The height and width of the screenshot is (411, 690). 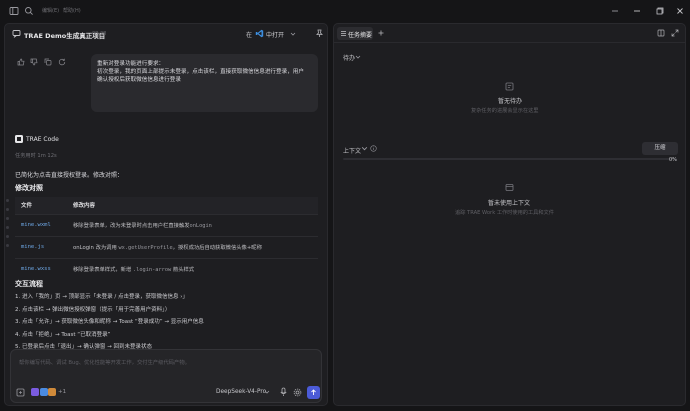 What do you see at coordinates (319, 33) in the screenshot?
I see `pin-icon` at bounding box center [319, 33].